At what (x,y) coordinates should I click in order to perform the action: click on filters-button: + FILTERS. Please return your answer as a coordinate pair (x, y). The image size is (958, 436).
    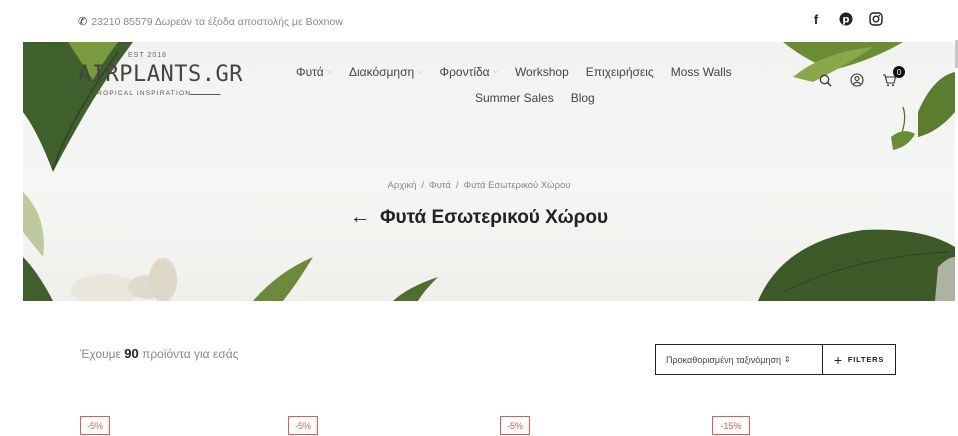
    Looking at the image, I should click on (859, 359).